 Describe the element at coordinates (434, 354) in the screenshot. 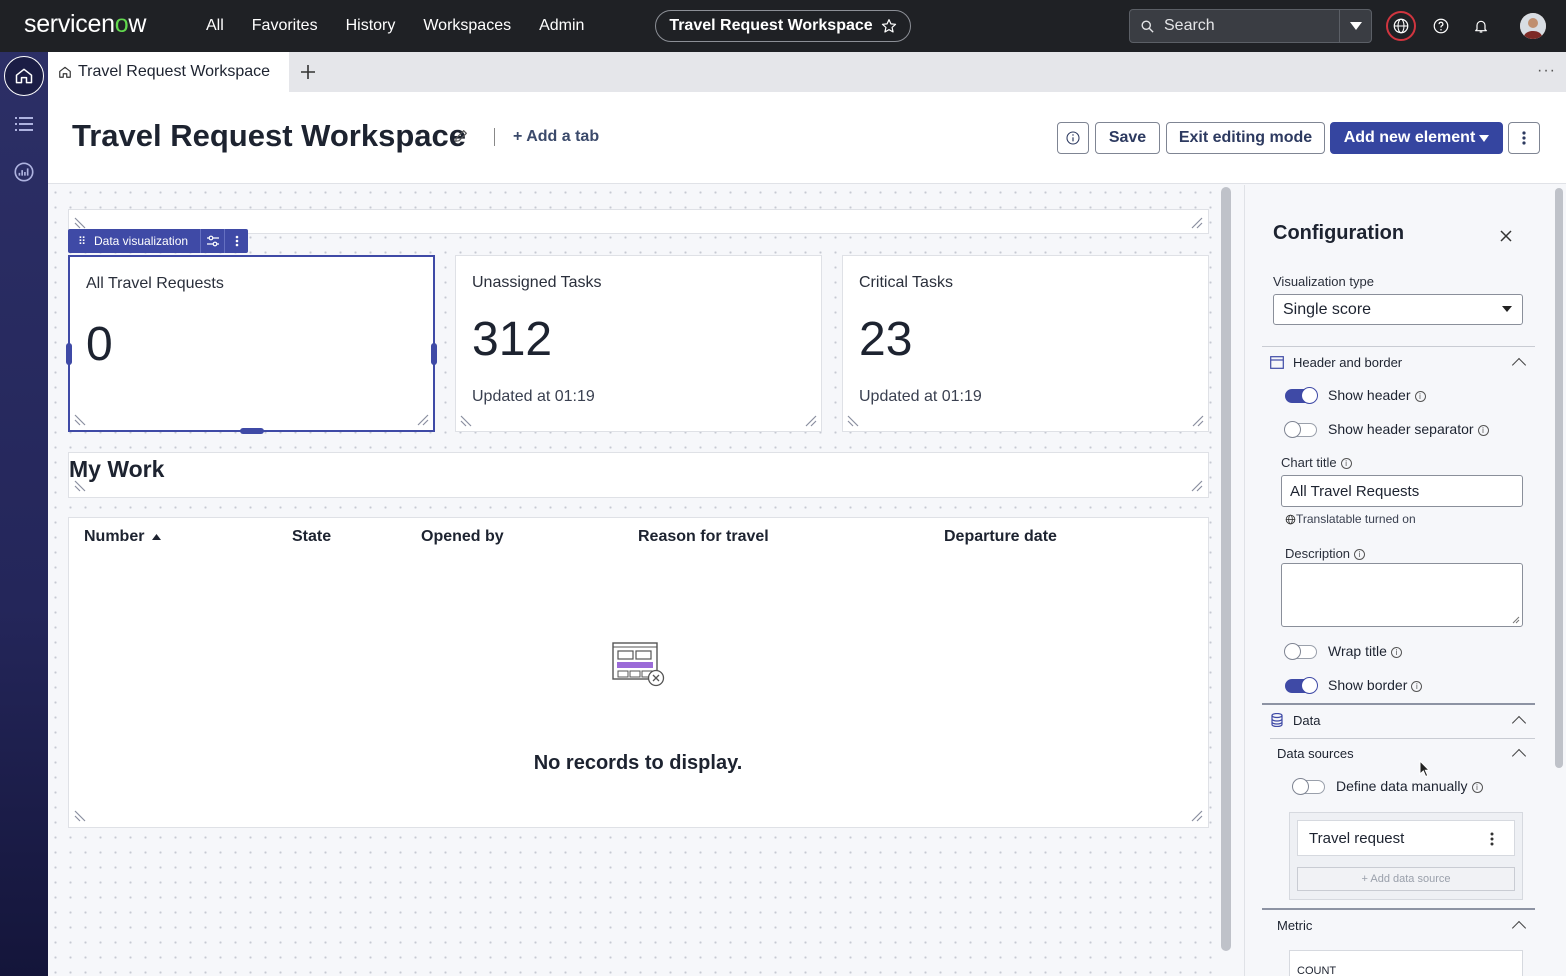

I see `resize-handle-right` at that location.